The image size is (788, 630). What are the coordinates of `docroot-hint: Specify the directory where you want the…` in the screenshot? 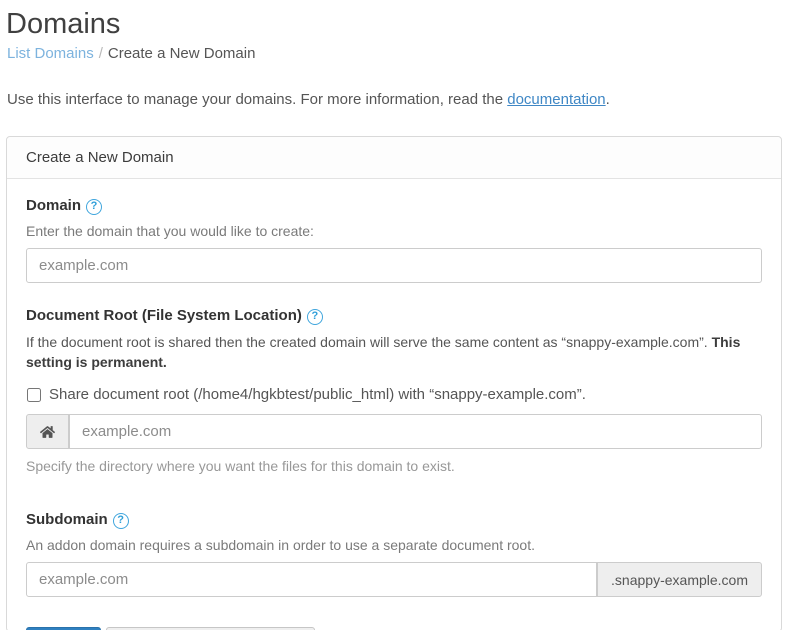 It's located at (240, 466).